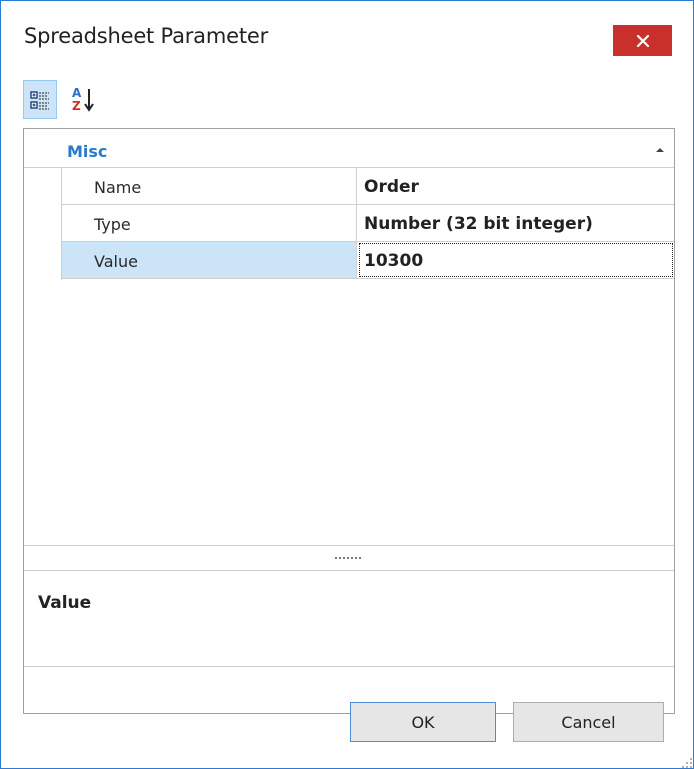  I want to click on property-row-name: Name Order, so click(368, 186).